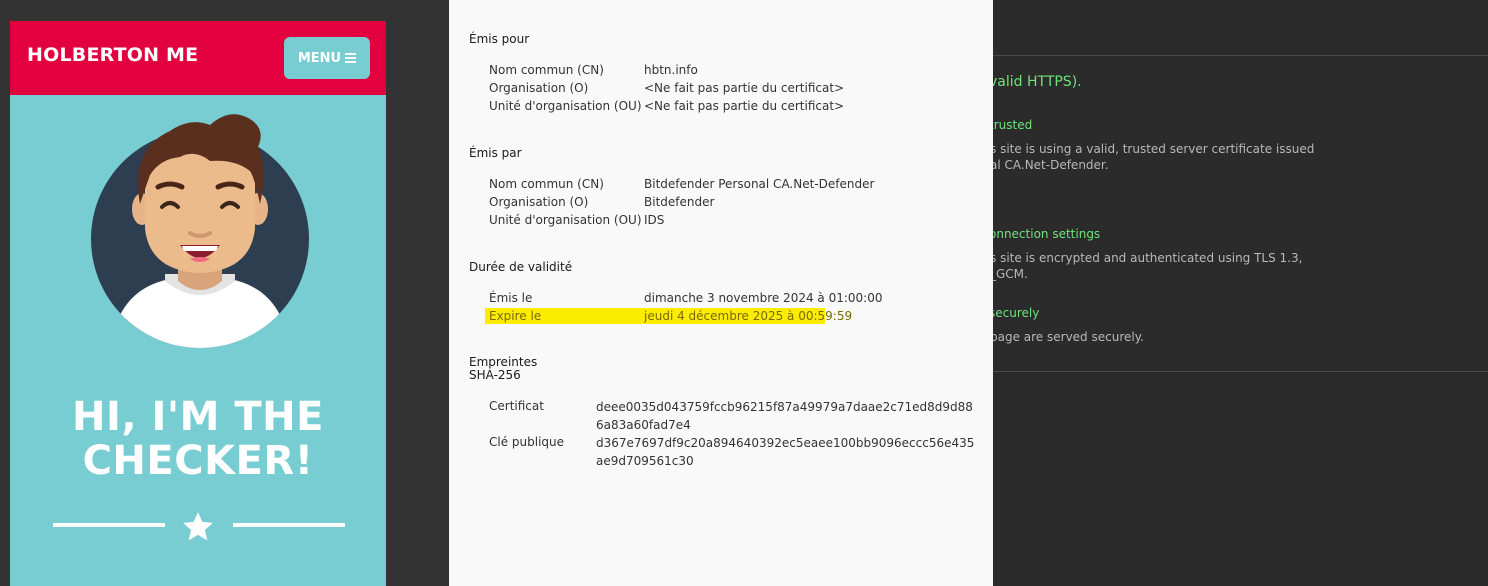  What do you see at coordinates (499, 39) in the screenshot?
I see `issued-to-heading: Émis pour` at bounding box center [499, 39].